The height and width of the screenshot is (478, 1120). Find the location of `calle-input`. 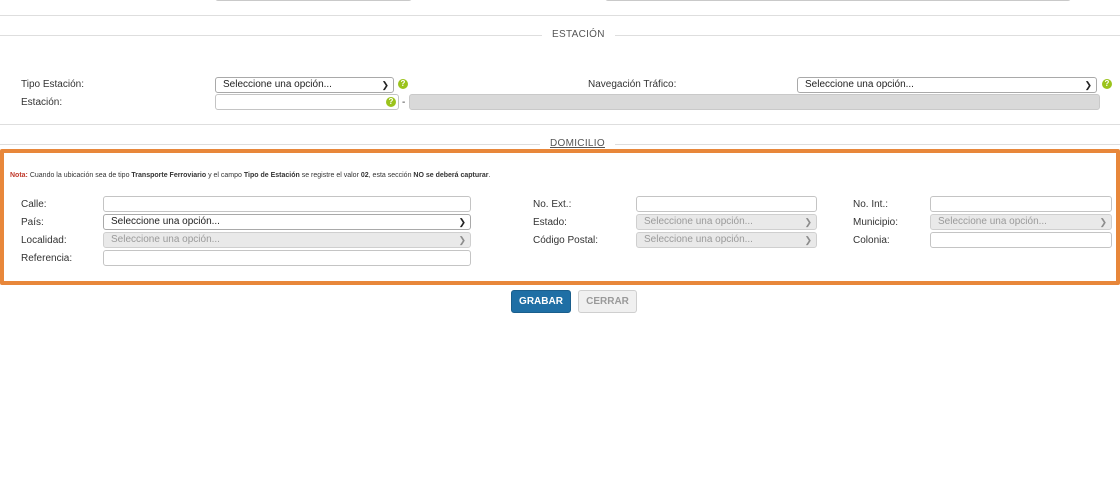

calle-input is located at coordinates (287, 204).